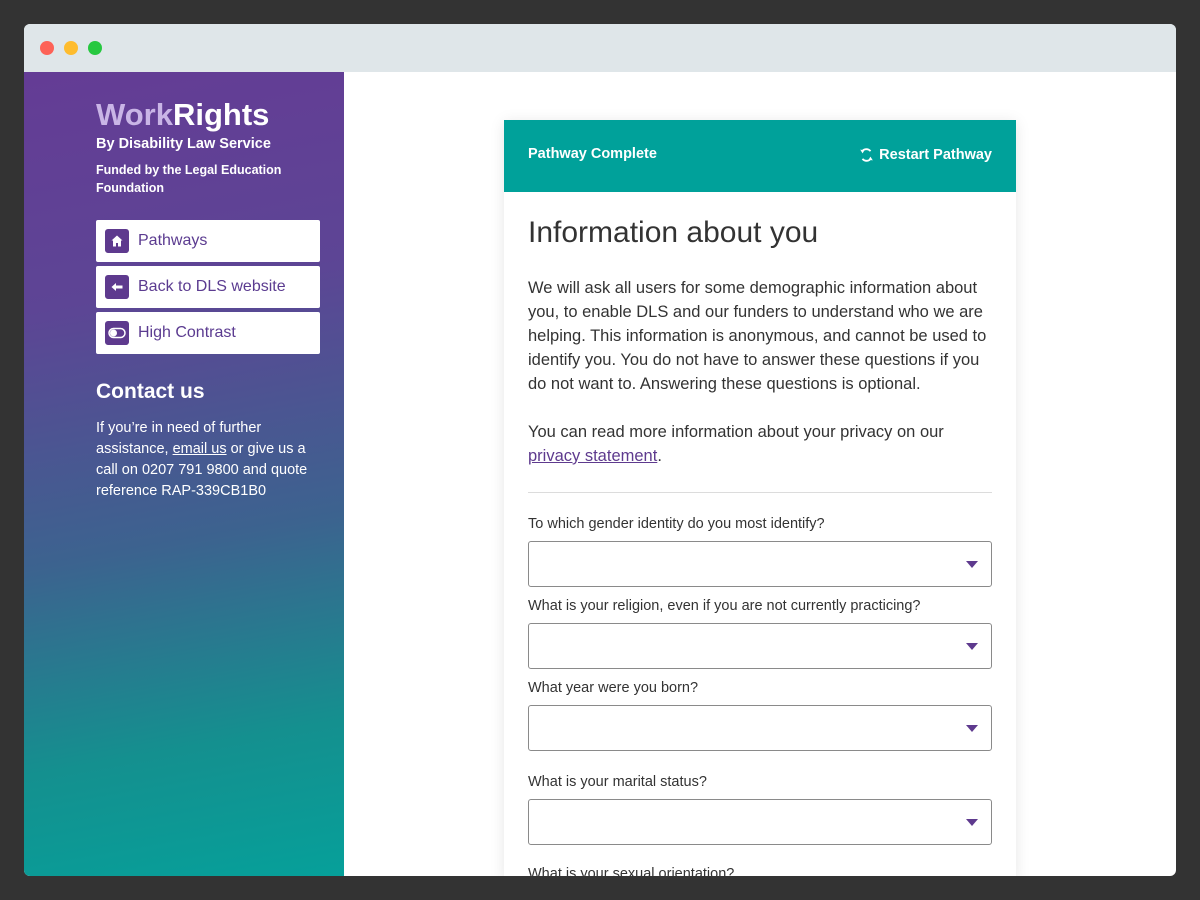  I want to click on maximize-window-button, so click(95, 48).